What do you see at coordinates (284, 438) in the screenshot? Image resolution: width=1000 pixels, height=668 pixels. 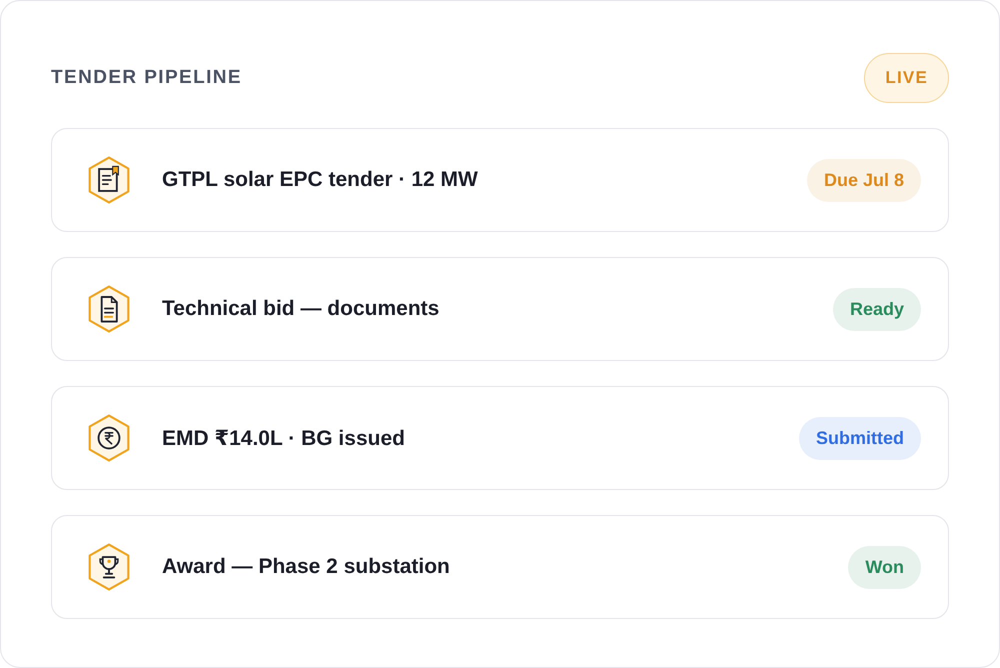 I see `row-title: EMD ₹14.0L · BG issued` at bounding box center [284, 438].